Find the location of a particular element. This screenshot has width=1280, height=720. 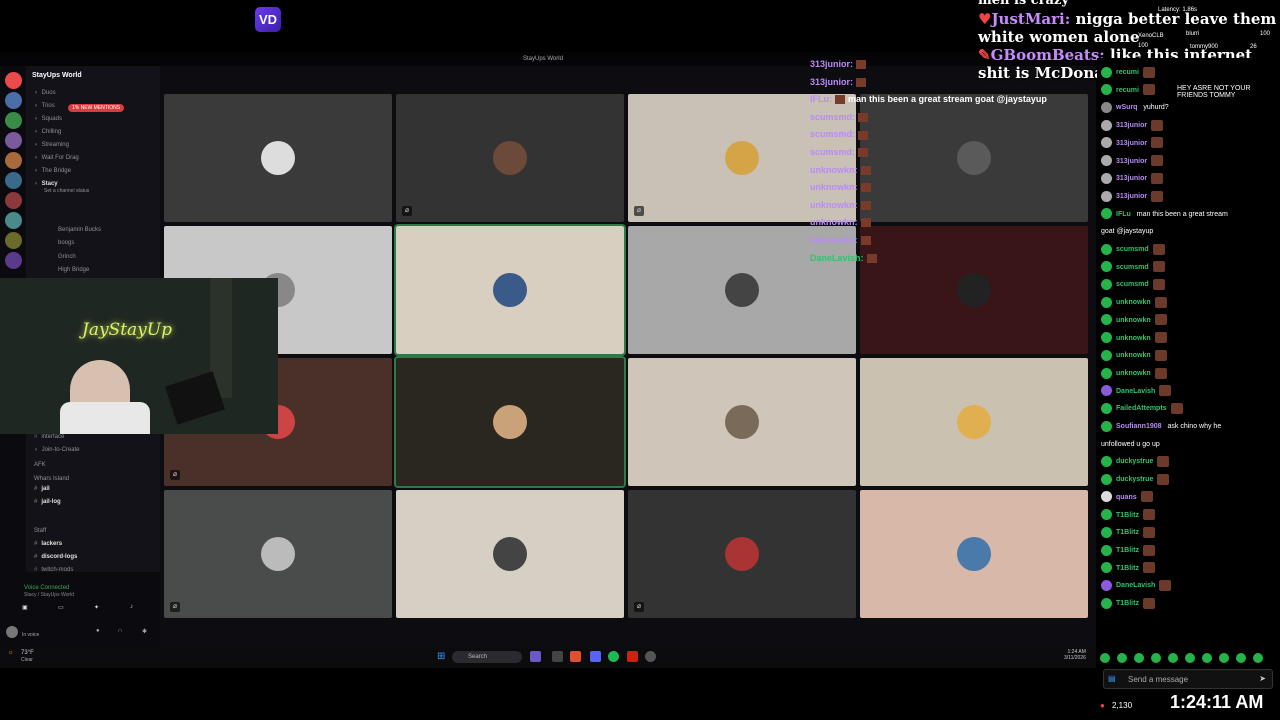

chat-username: scumsmd: is located at coordinates (833, 151).